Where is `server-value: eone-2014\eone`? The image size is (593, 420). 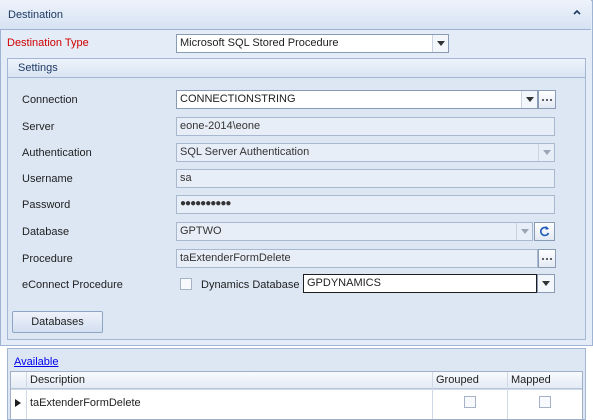 server-value: eone-2014\eone is located at coordinates (220, 126).